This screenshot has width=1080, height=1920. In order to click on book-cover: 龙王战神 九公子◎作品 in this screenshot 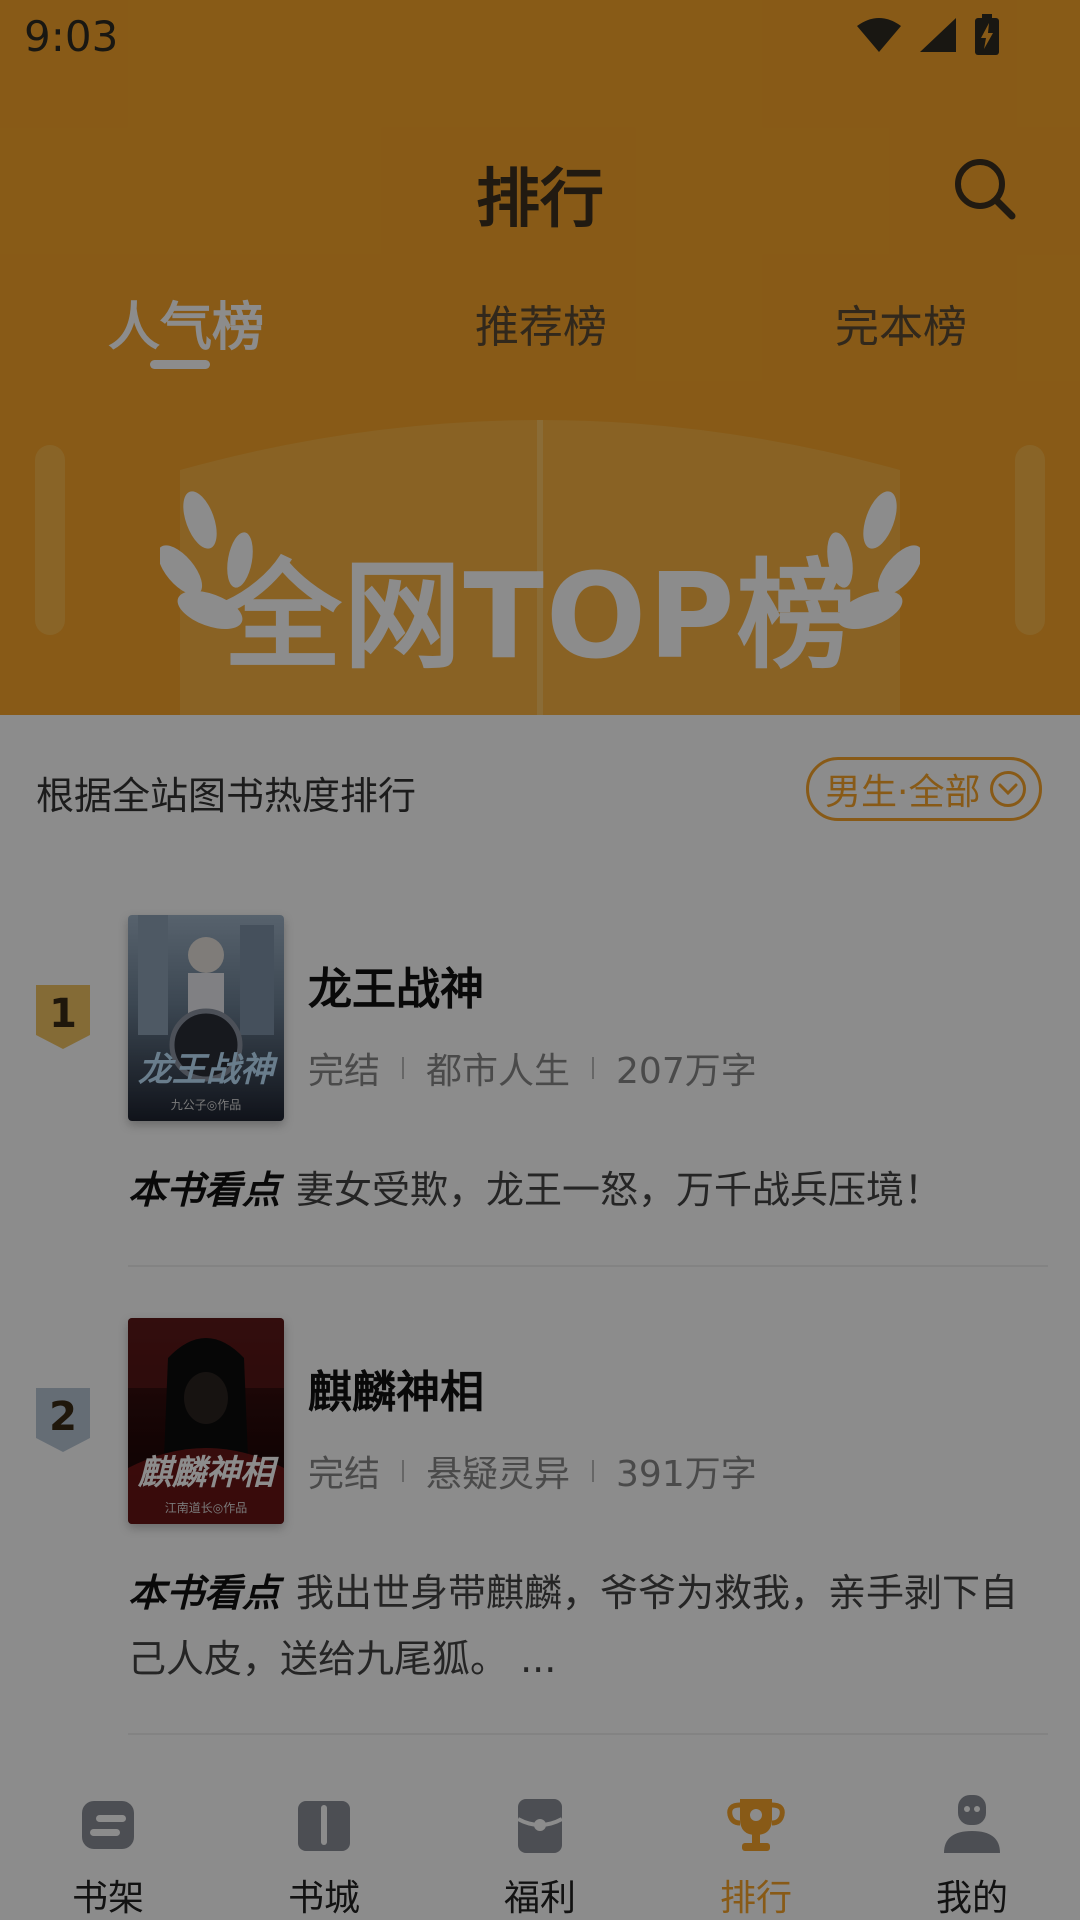, I will do `click(206, 1018)`.